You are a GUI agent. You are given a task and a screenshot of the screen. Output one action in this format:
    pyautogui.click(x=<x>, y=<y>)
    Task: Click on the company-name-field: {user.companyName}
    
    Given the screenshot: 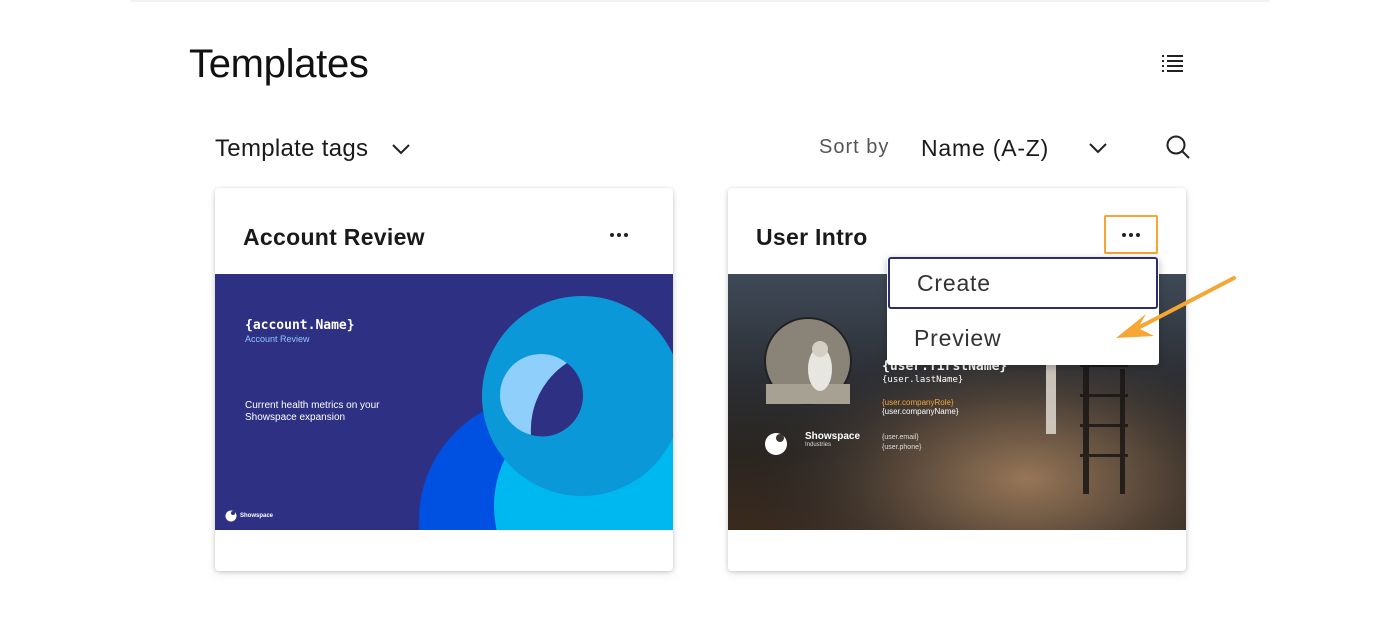 What is the action you would take?
    pyautogui.click(x=920, y=411)
    